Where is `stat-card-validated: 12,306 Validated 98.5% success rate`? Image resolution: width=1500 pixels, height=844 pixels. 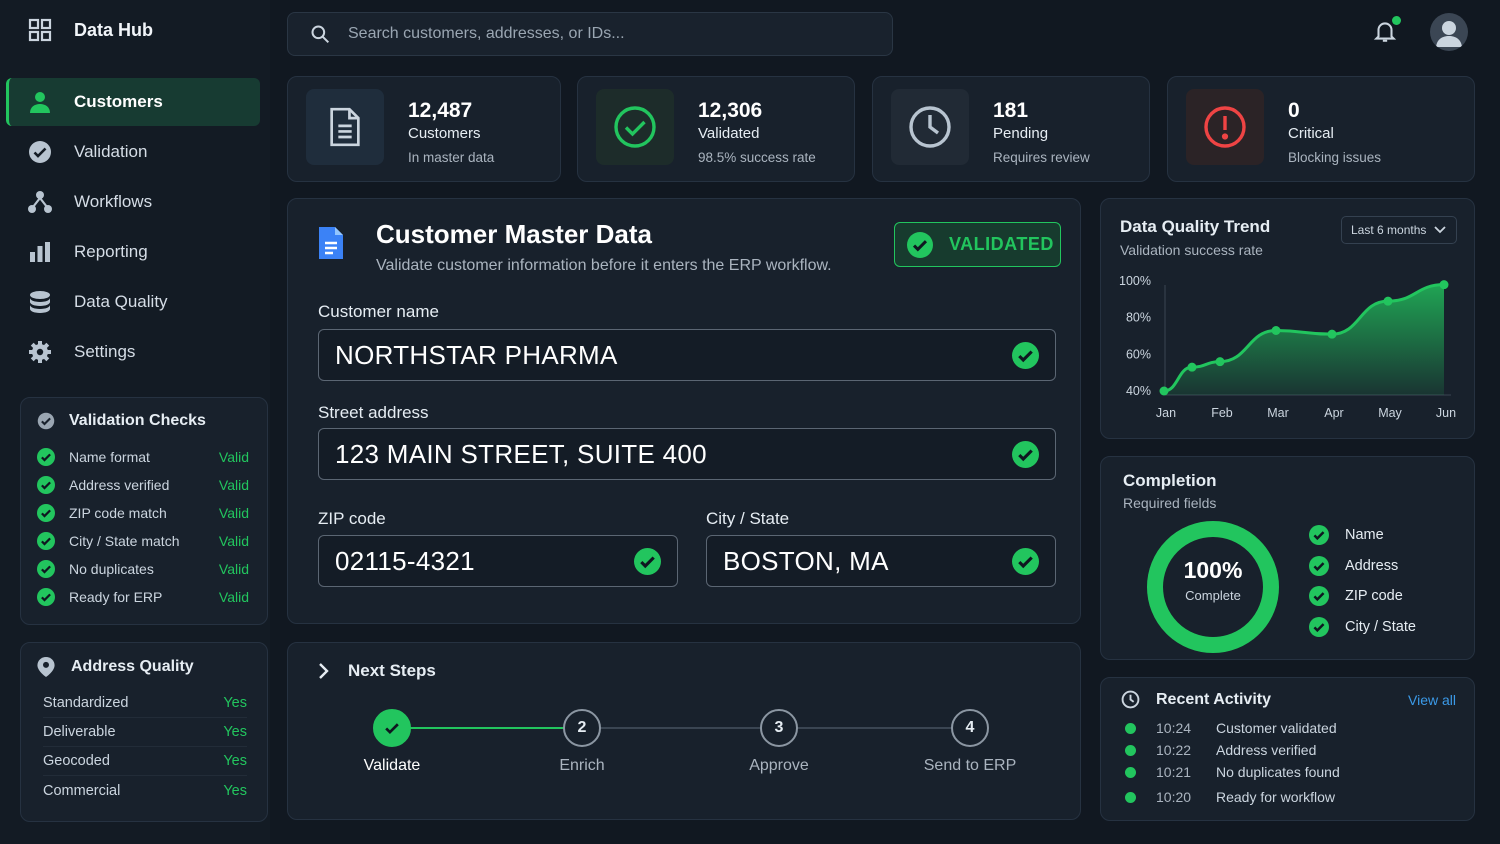
stat-card-validated: 12,306 Validated 98.5% success rate is located at coordinates (716, 129).